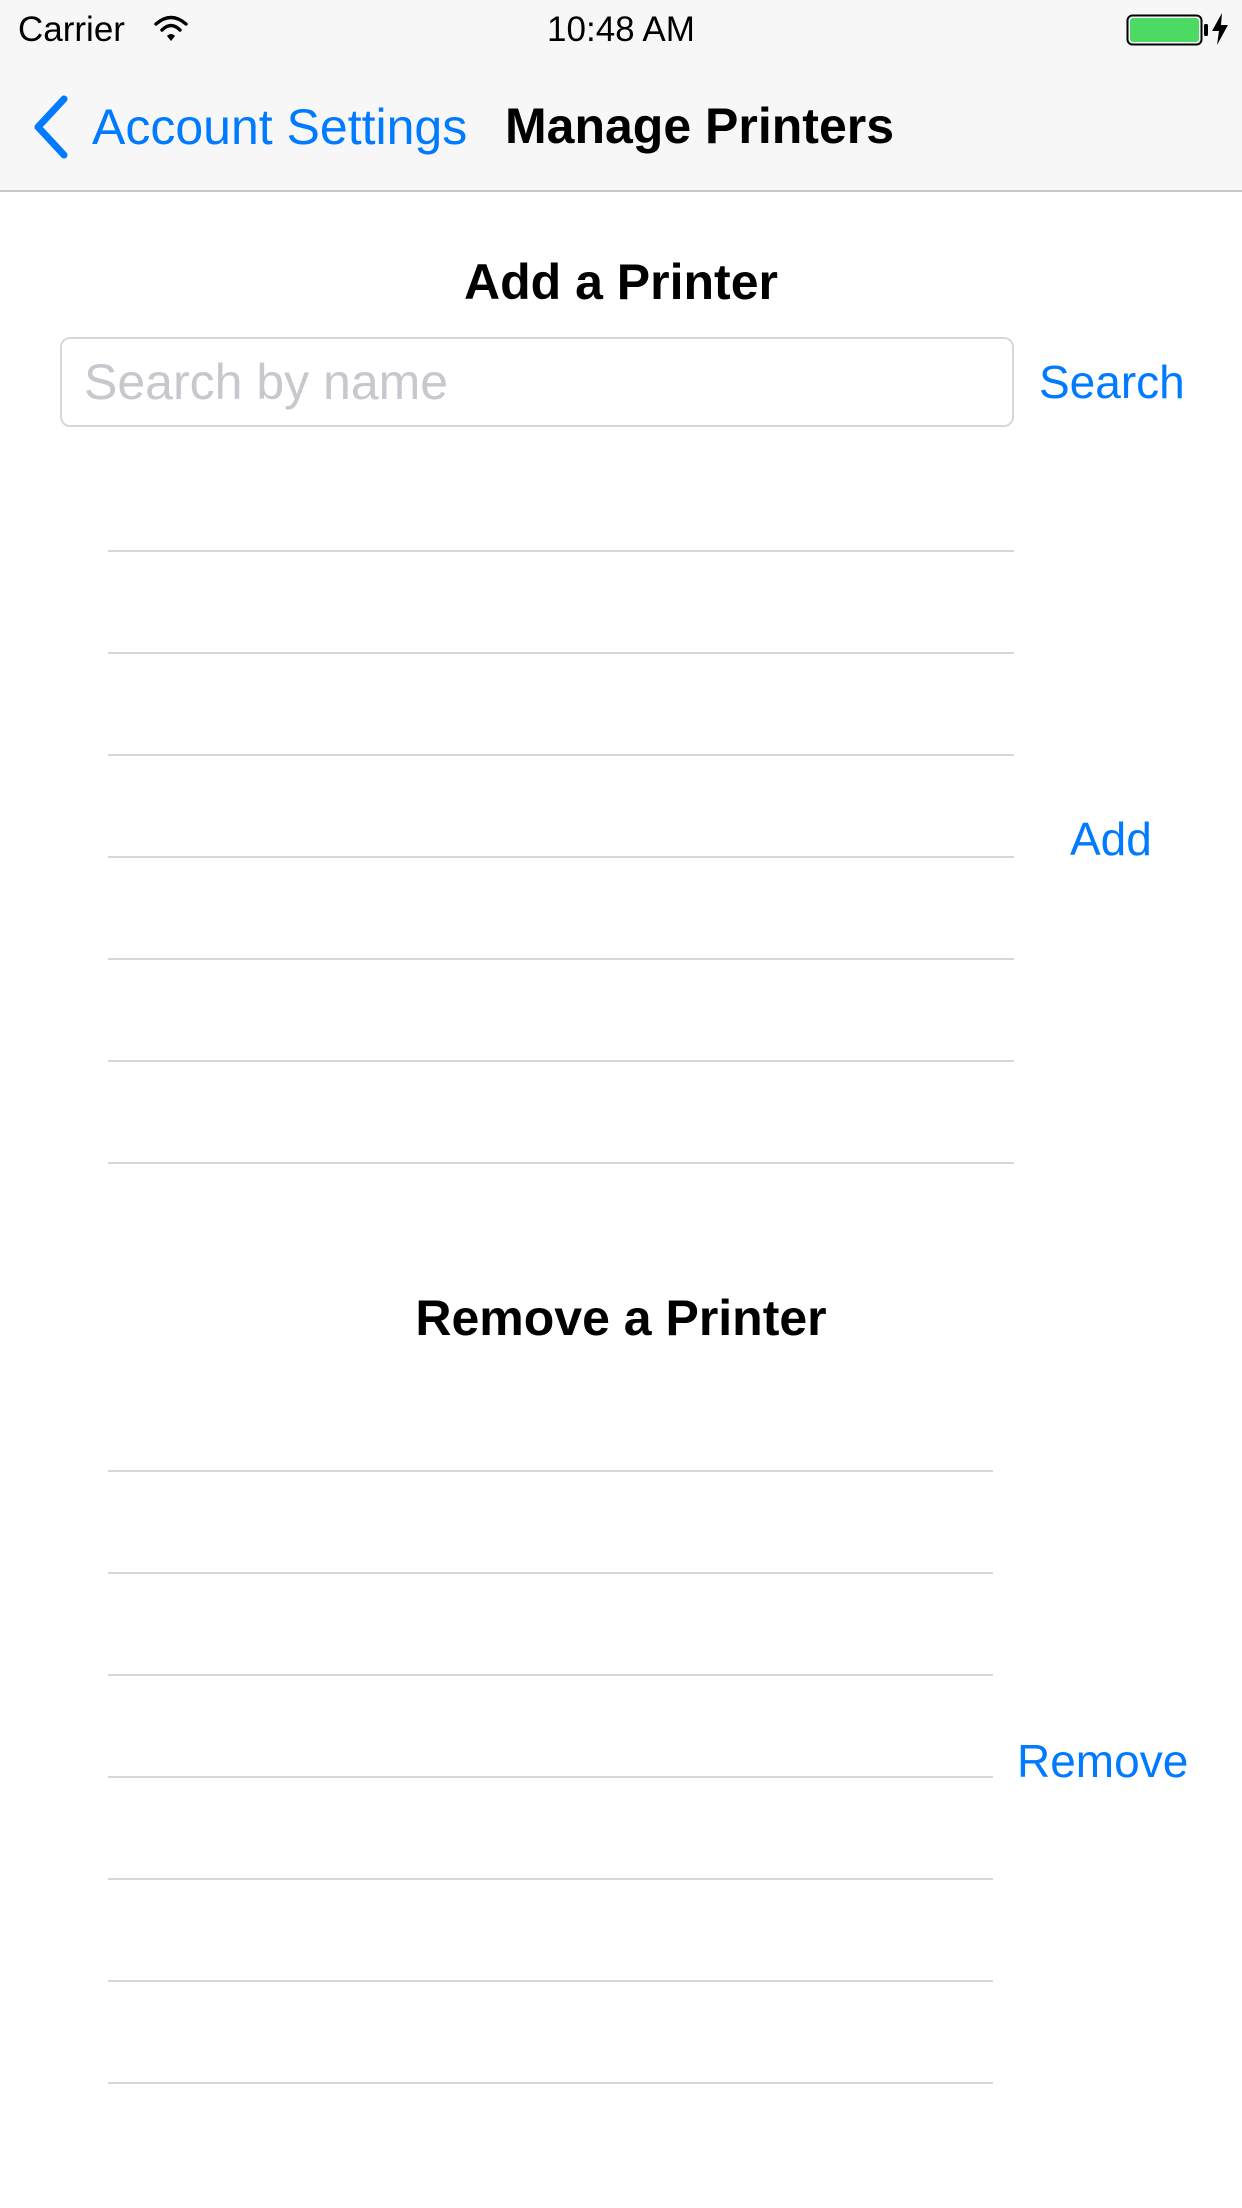 The image size is (1242, 2208). I want to click on status-time: 10:48 AM, so click(621, 29).